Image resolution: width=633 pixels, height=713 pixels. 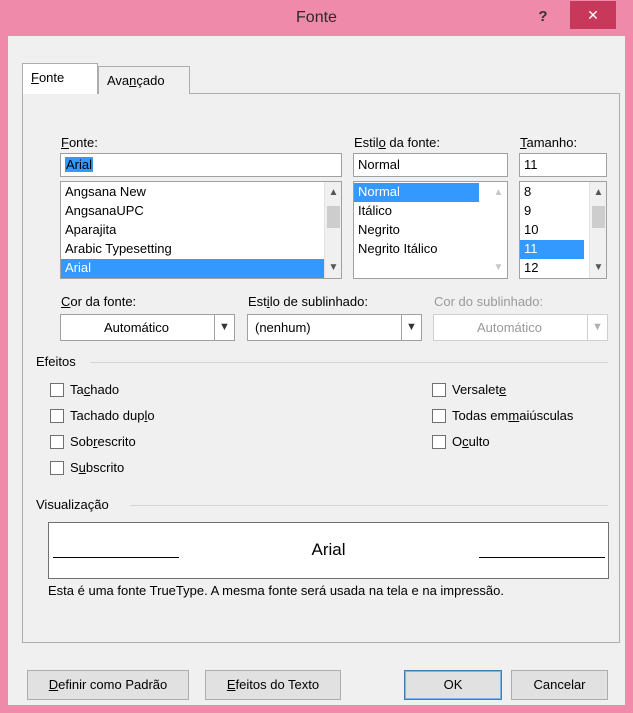 I want to click on preview-baseline-right, so click(x=542, y=557).